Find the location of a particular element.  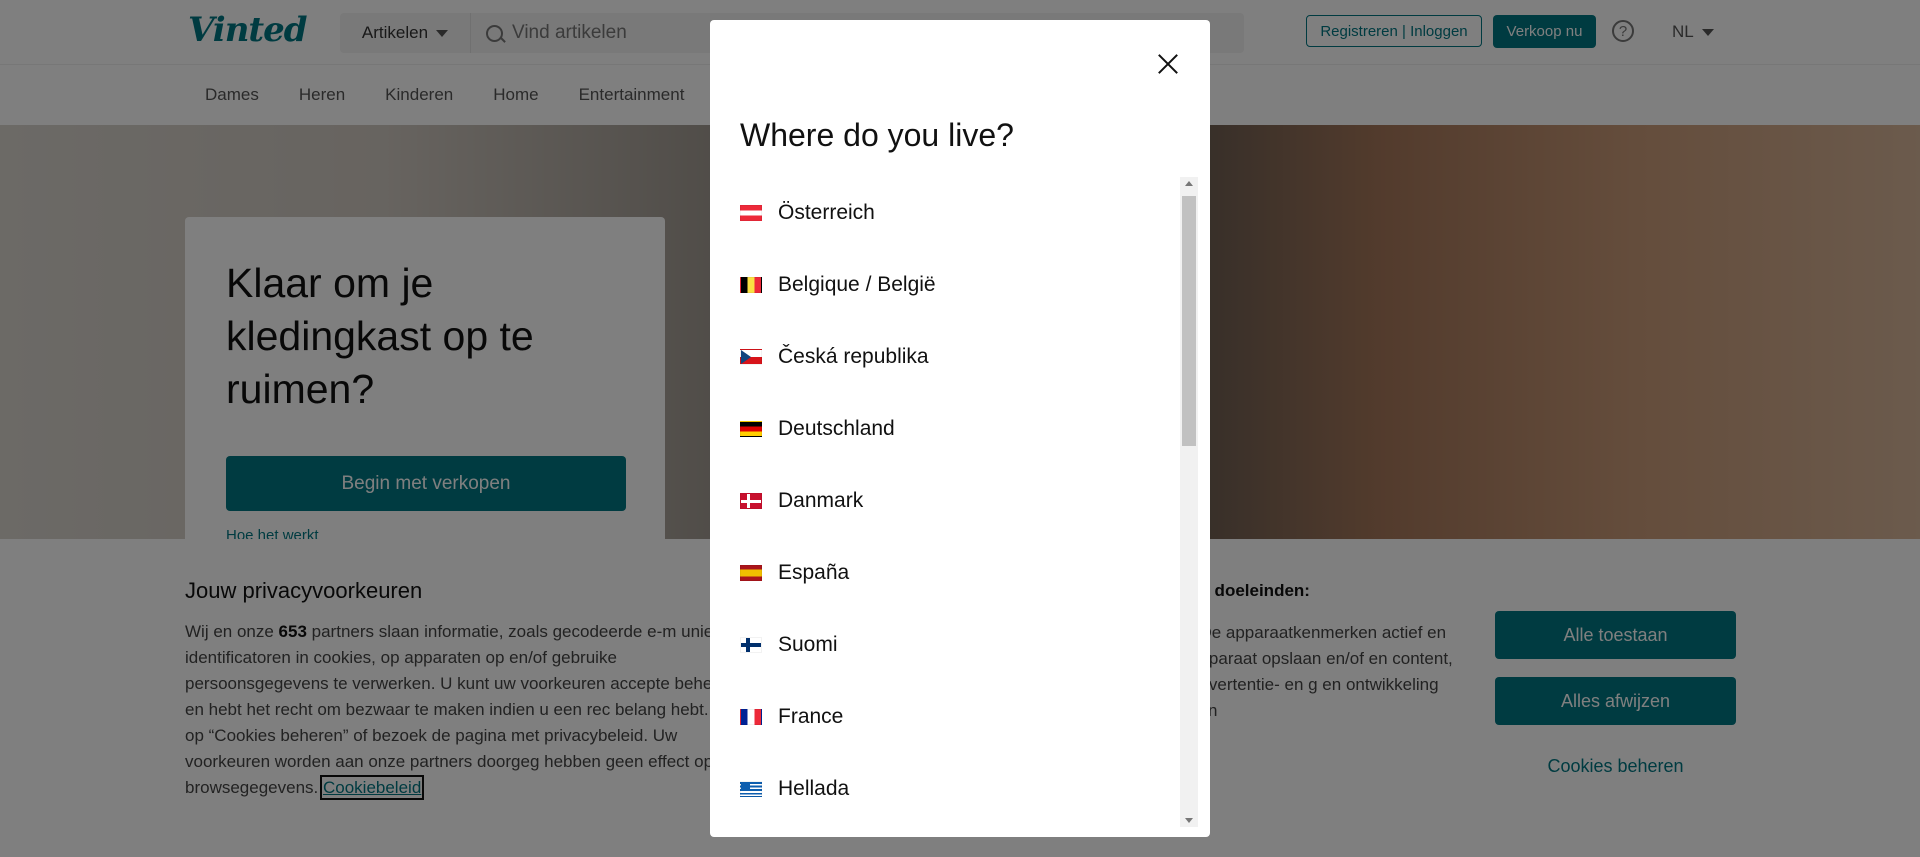

country-label: Belgique / België is located at coordinates (857, 284).